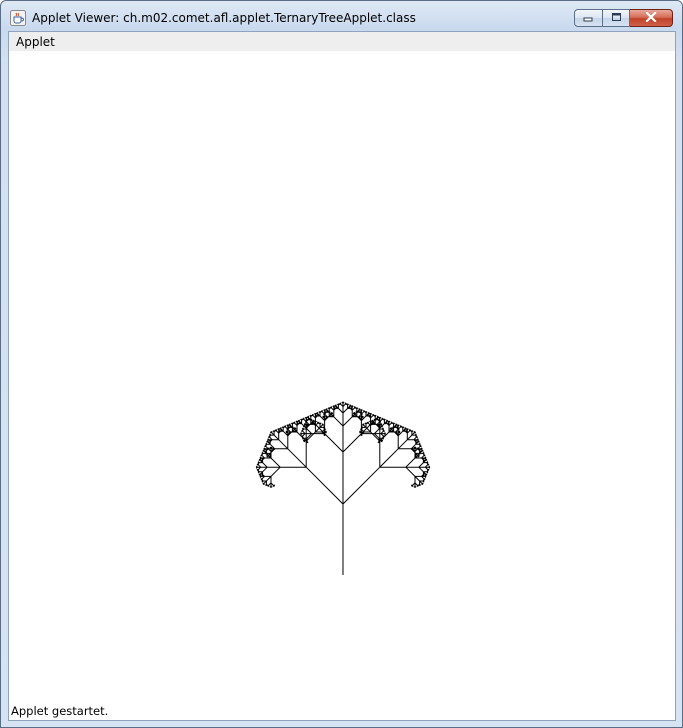 The width and height of the screenshot is (683, 728). I want to click on minimize-button, so click(588, 18).